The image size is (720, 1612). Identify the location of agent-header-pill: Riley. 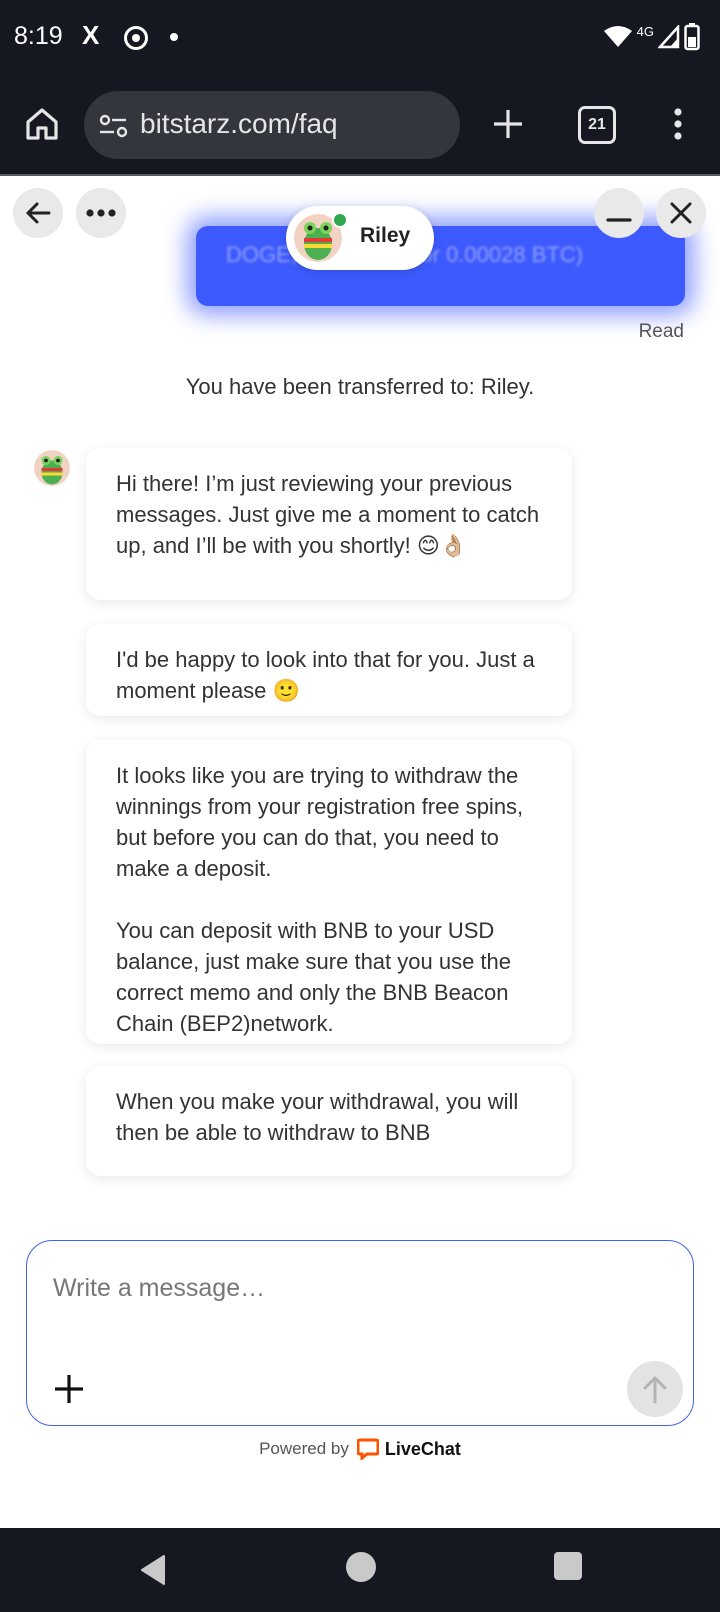
(360, 238).